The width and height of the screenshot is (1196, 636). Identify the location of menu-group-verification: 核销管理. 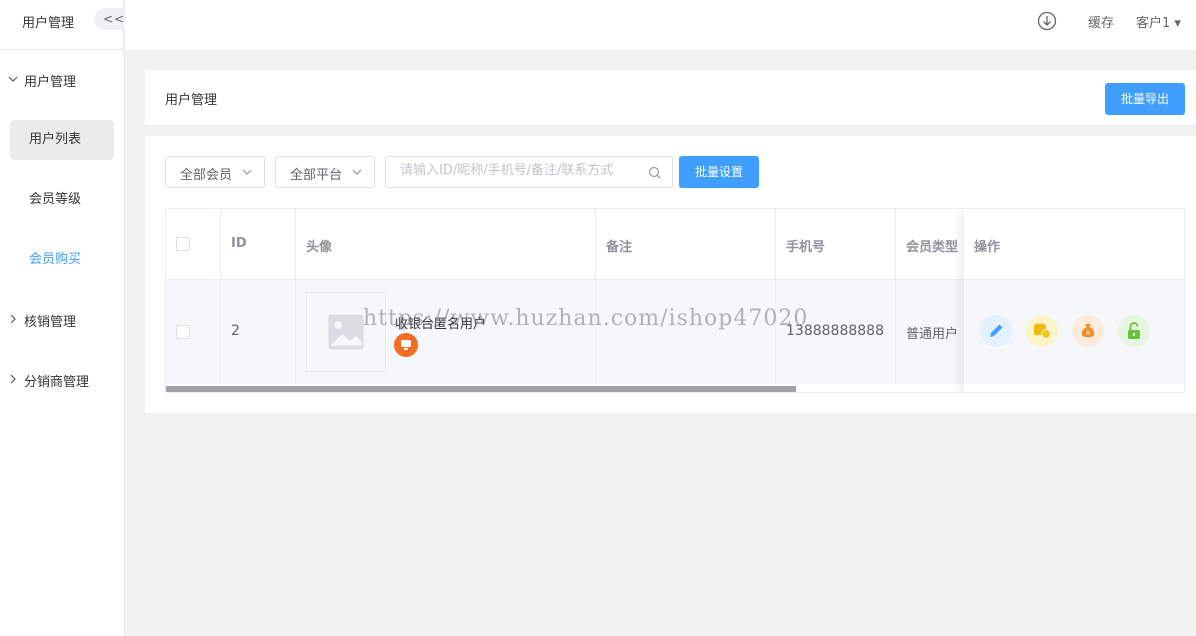
(62, 322).